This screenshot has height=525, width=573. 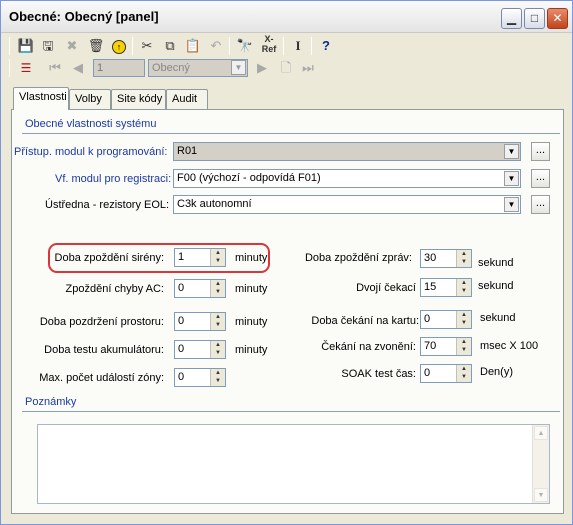 What do you see at coordinates (251, 258) in the screenshot?
I see `siren-delay-unit: minuty` at bounding box center [251, 258].